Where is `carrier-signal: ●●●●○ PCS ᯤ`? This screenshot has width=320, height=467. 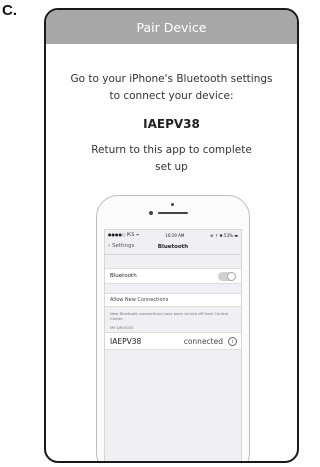
carrier-signal: ●●●●○ PCS ᯤ is located at coordinates (124, 234).